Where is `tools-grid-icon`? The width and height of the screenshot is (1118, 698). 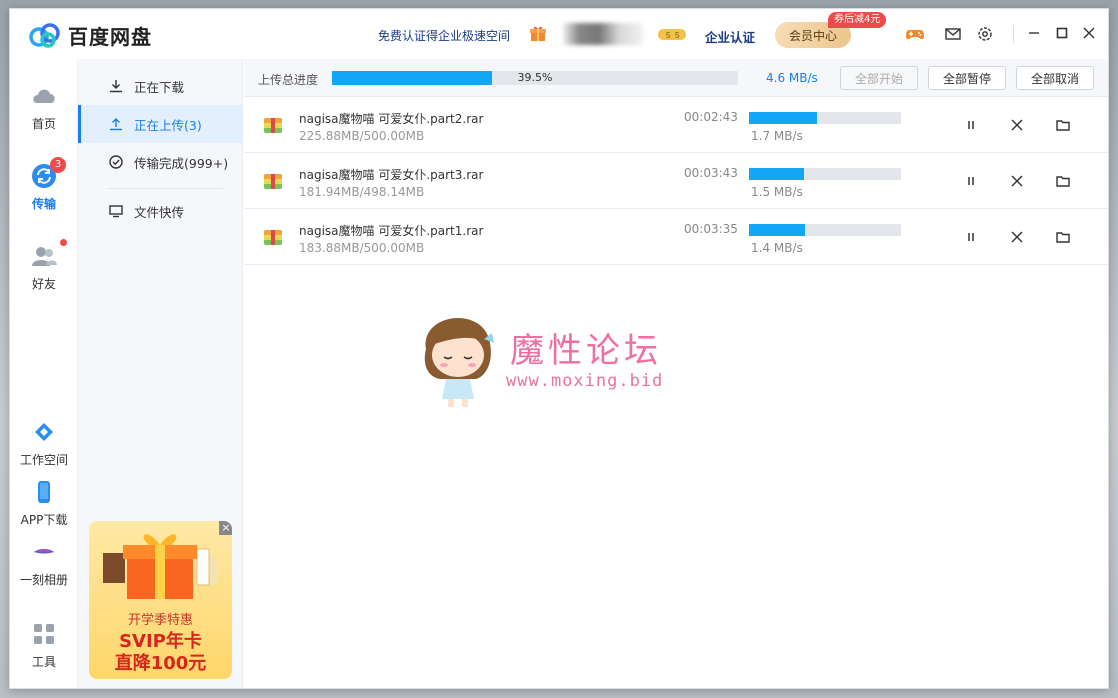 tools-grid-icon is located at coordinates (44, 634).